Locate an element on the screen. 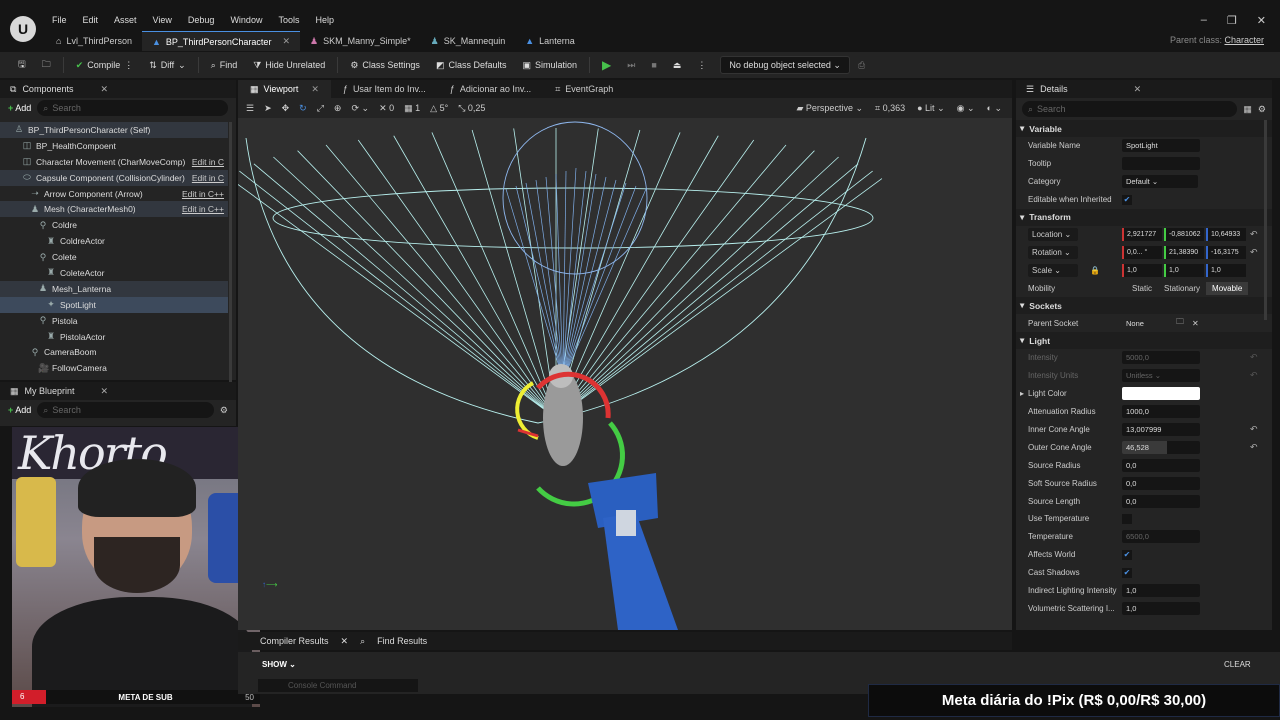  debug-object-select: No debug object selected ⌄ is located at coordinates (785, 65).